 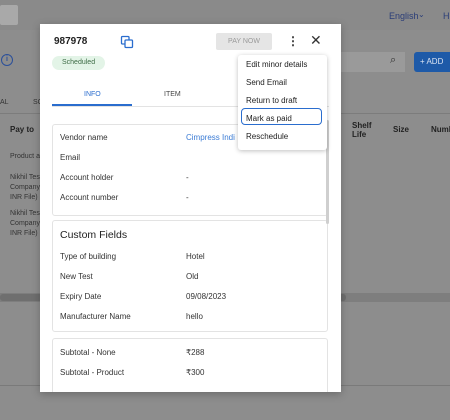 What do you see at coordinates (244, 41) in the screenshot?
I see `pay-now-button: PAY NOW` at bounding box center [244, 41].